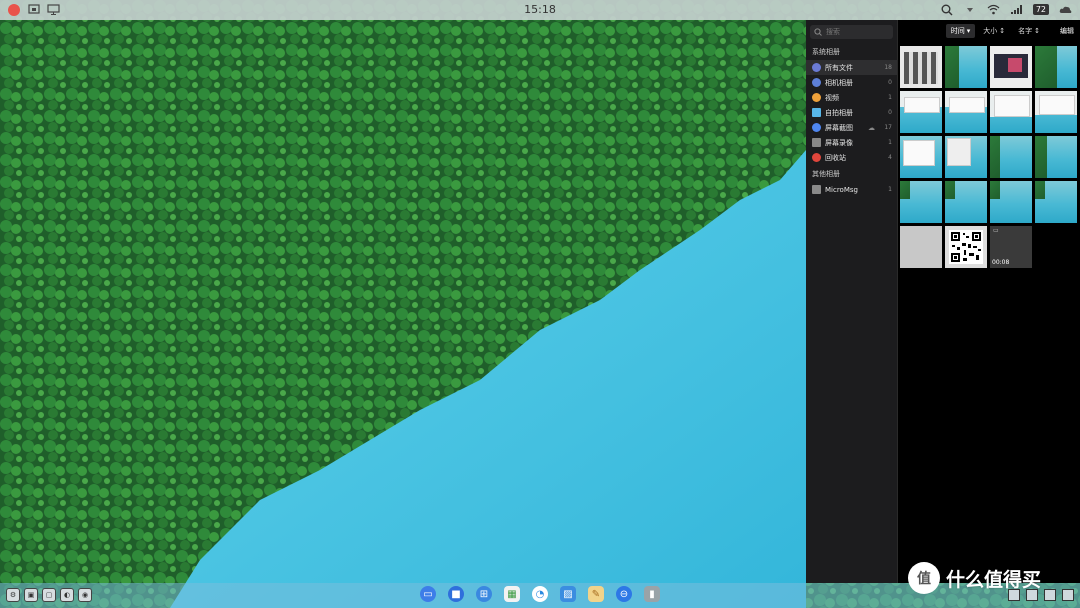 The height and width of the screenshot is (608, 1080). I want to click on notes-icon: ✎, so click(596, 594).